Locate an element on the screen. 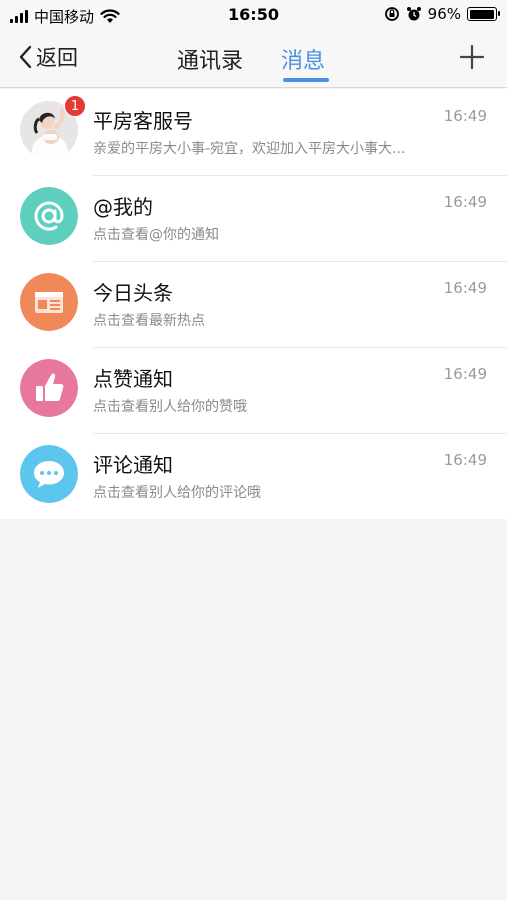 Image resolution: width=507 pixels, height=900 pixels. message-preview: 点击查看@你的通知 is located at coordinates (156, 235).